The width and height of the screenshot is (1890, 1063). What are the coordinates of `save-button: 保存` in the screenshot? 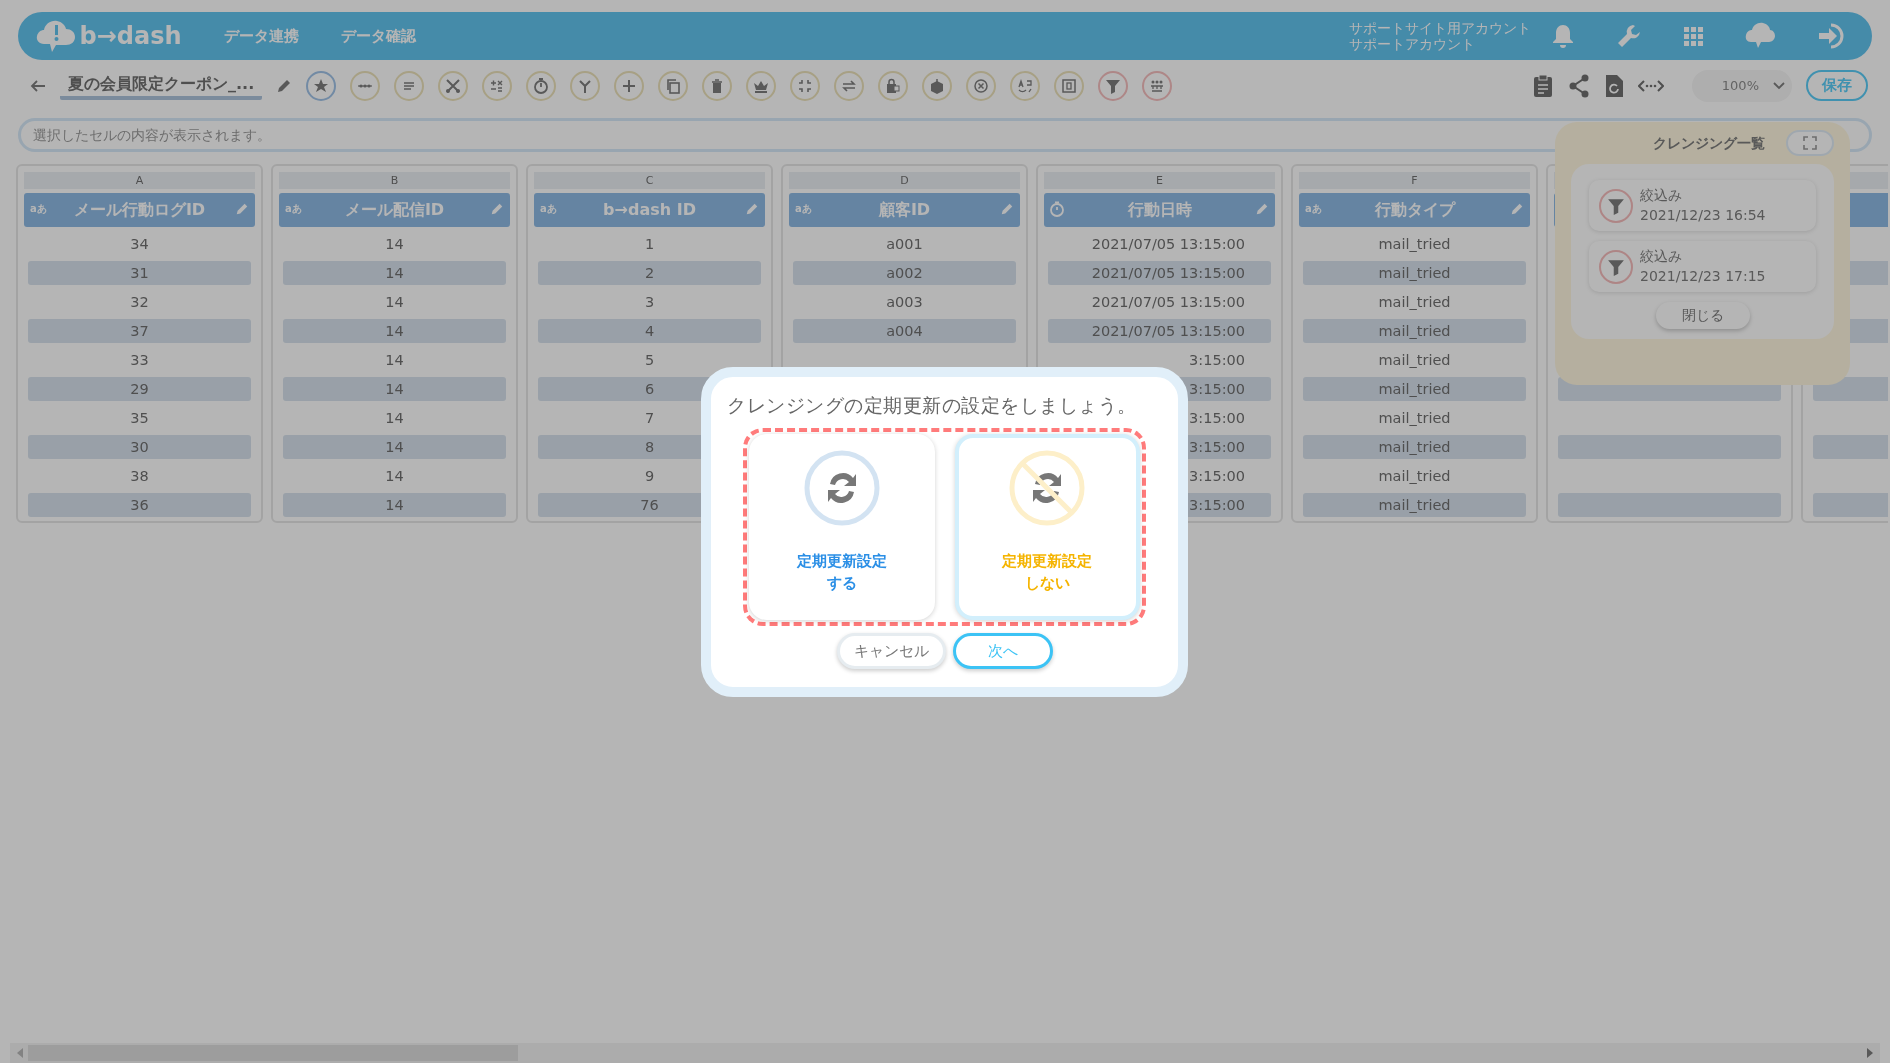 It's located at (1837, 85).